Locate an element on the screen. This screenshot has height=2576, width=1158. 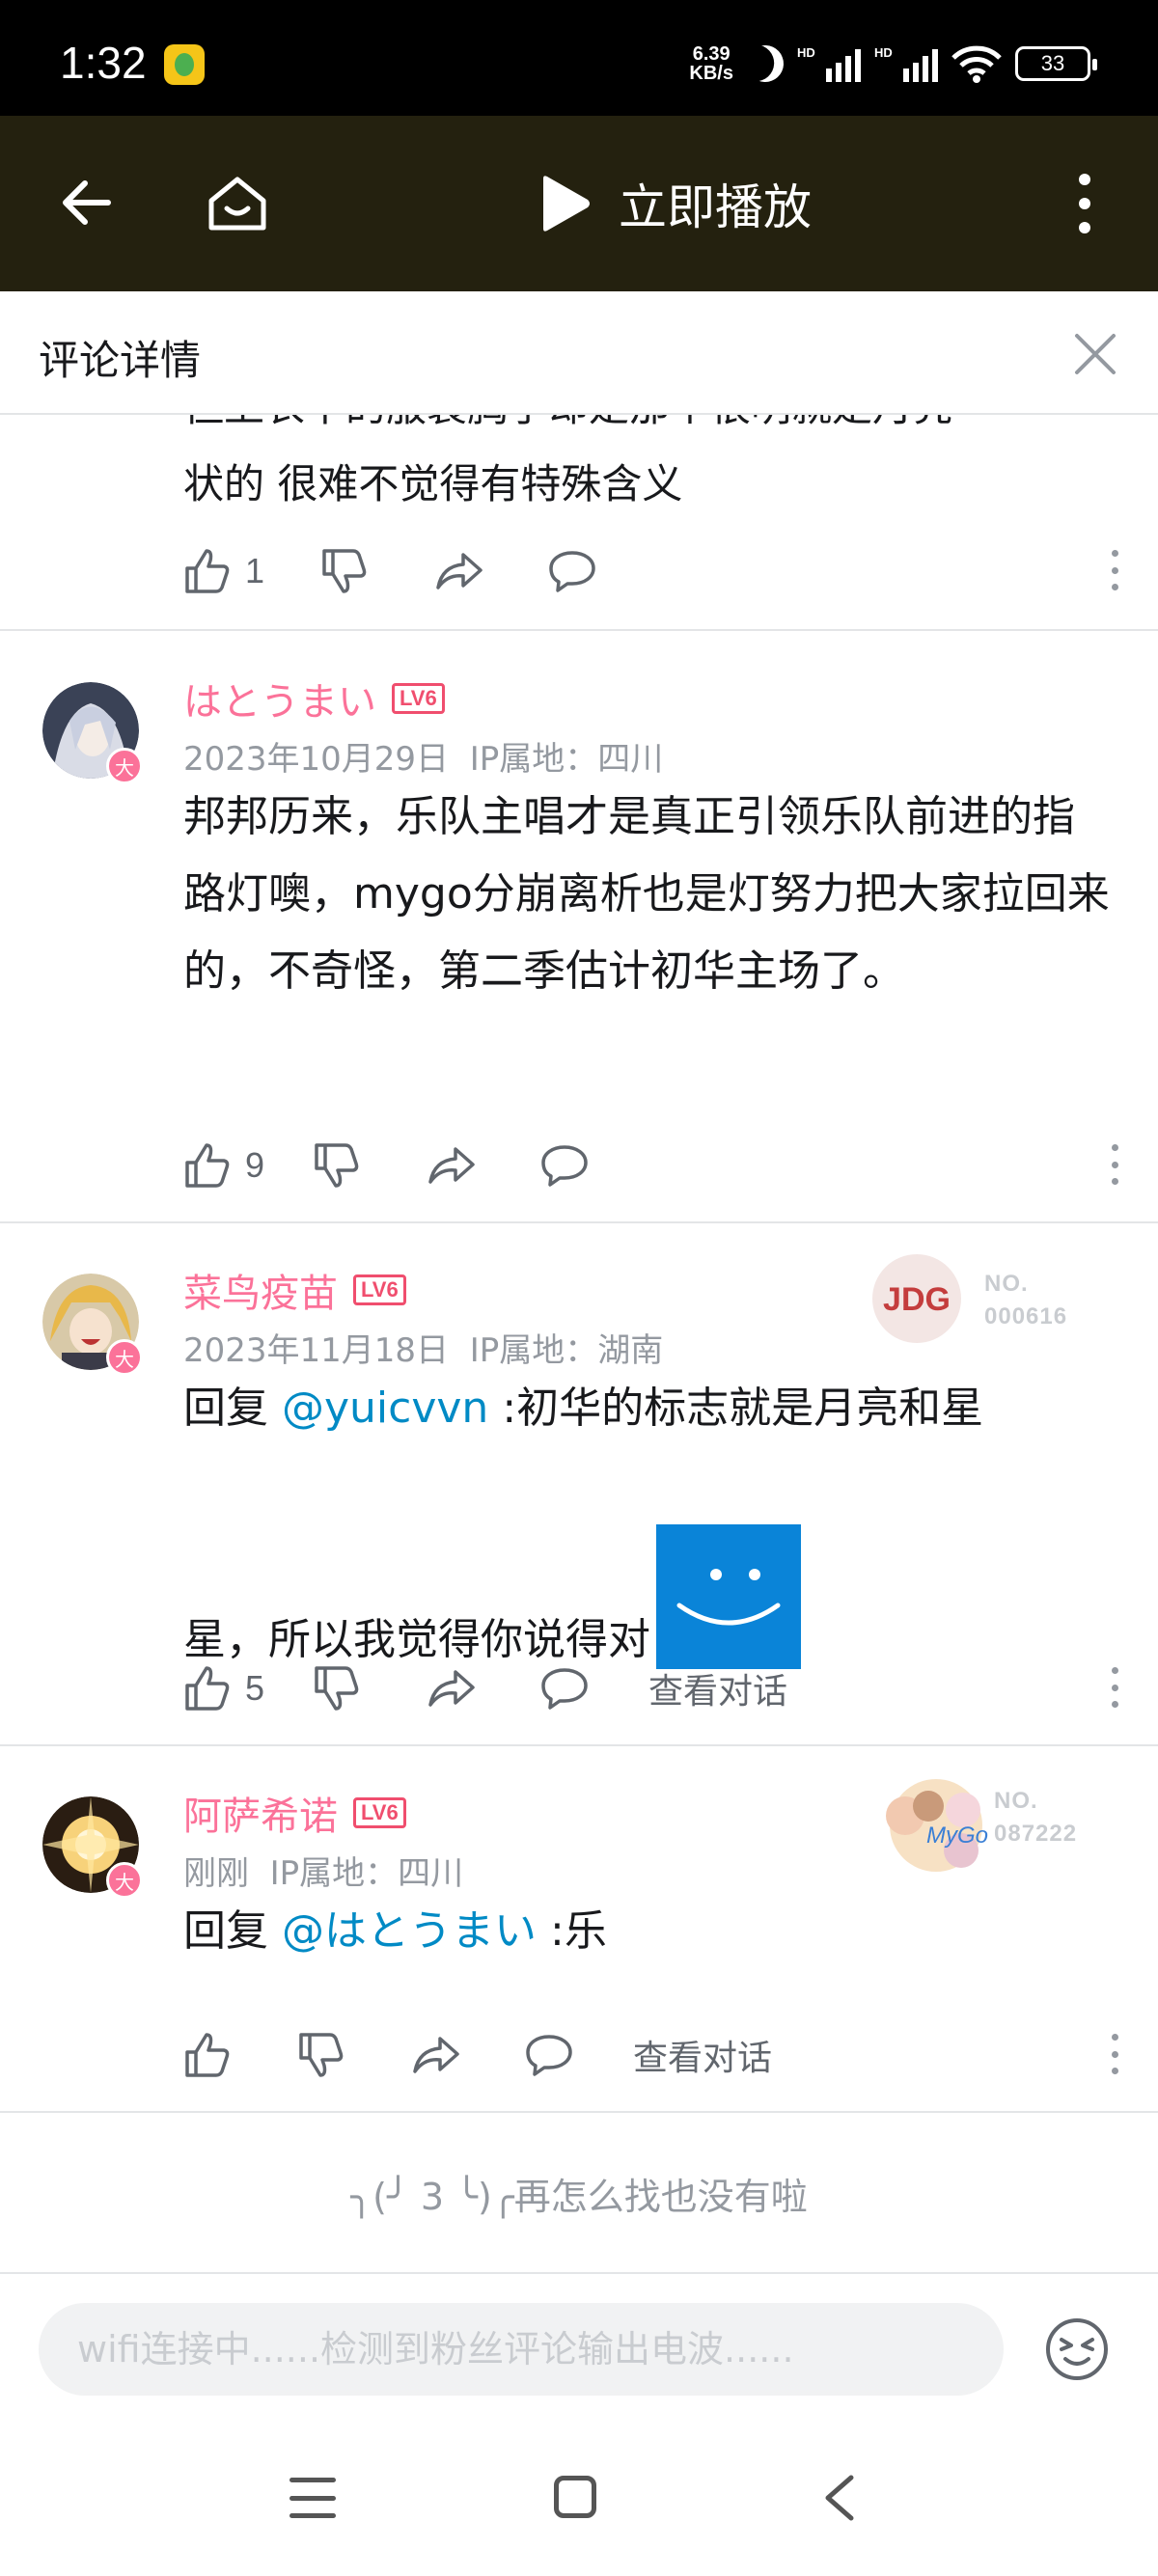
like-count: 9 is located at coordinates (255, 1165).